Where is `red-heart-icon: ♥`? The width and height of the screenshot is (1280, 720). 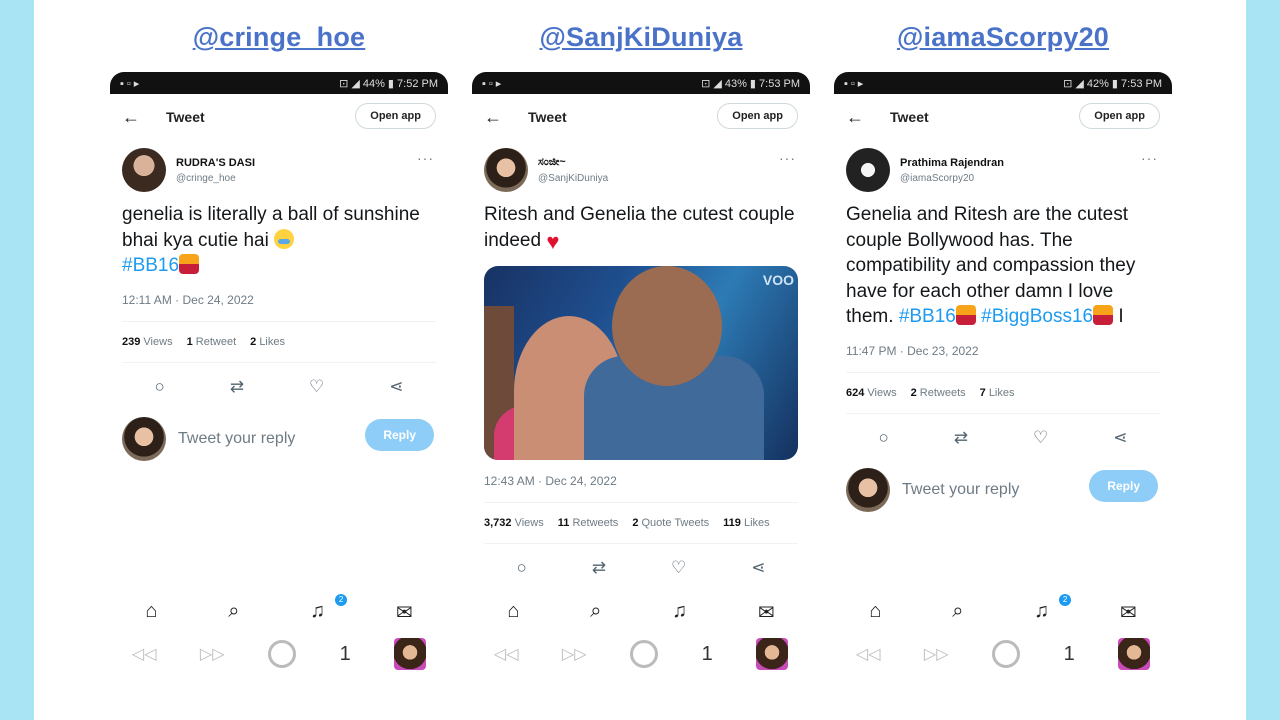 red-heart-icon: ♥ is located at coordinates (553, 241).